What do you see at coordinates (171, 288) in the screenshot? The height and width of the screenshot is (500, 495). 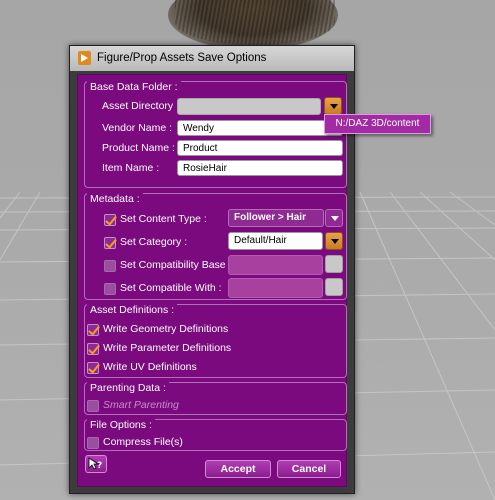 I see `compatible-with-label: Set Compatible With :` at bounding box center [171, 288].